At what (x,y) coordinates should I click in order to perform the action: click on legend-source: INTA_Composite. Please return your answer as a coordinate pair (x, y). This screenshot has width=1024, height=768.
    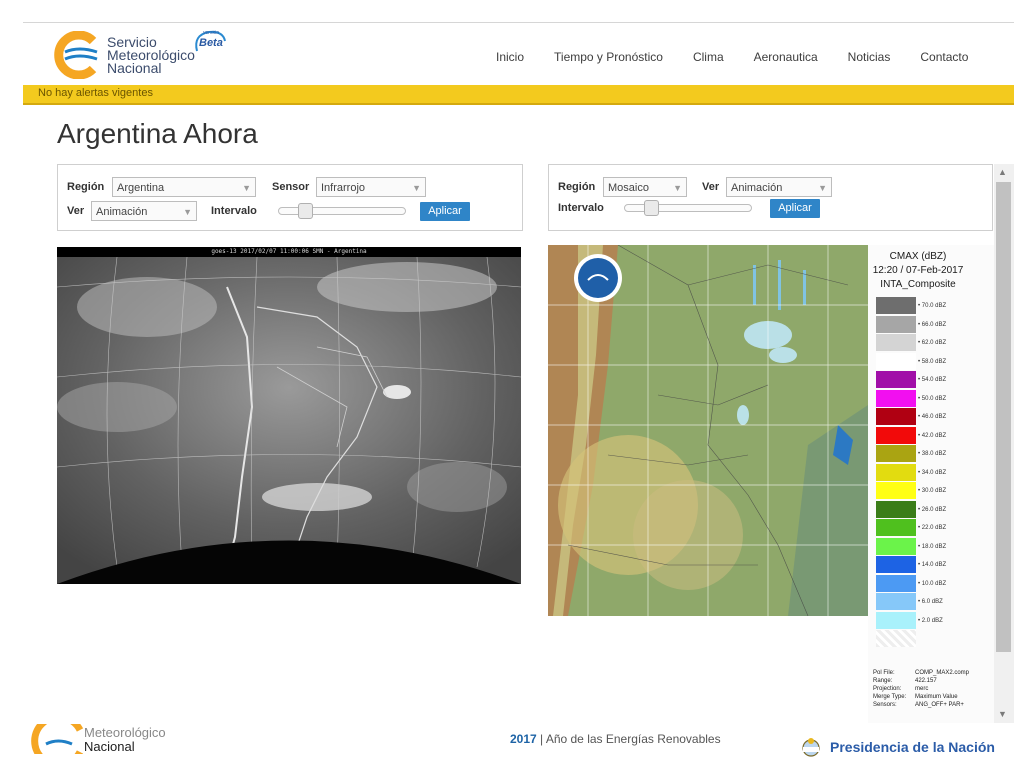
    Looking at the image, I should click on (918, 284).